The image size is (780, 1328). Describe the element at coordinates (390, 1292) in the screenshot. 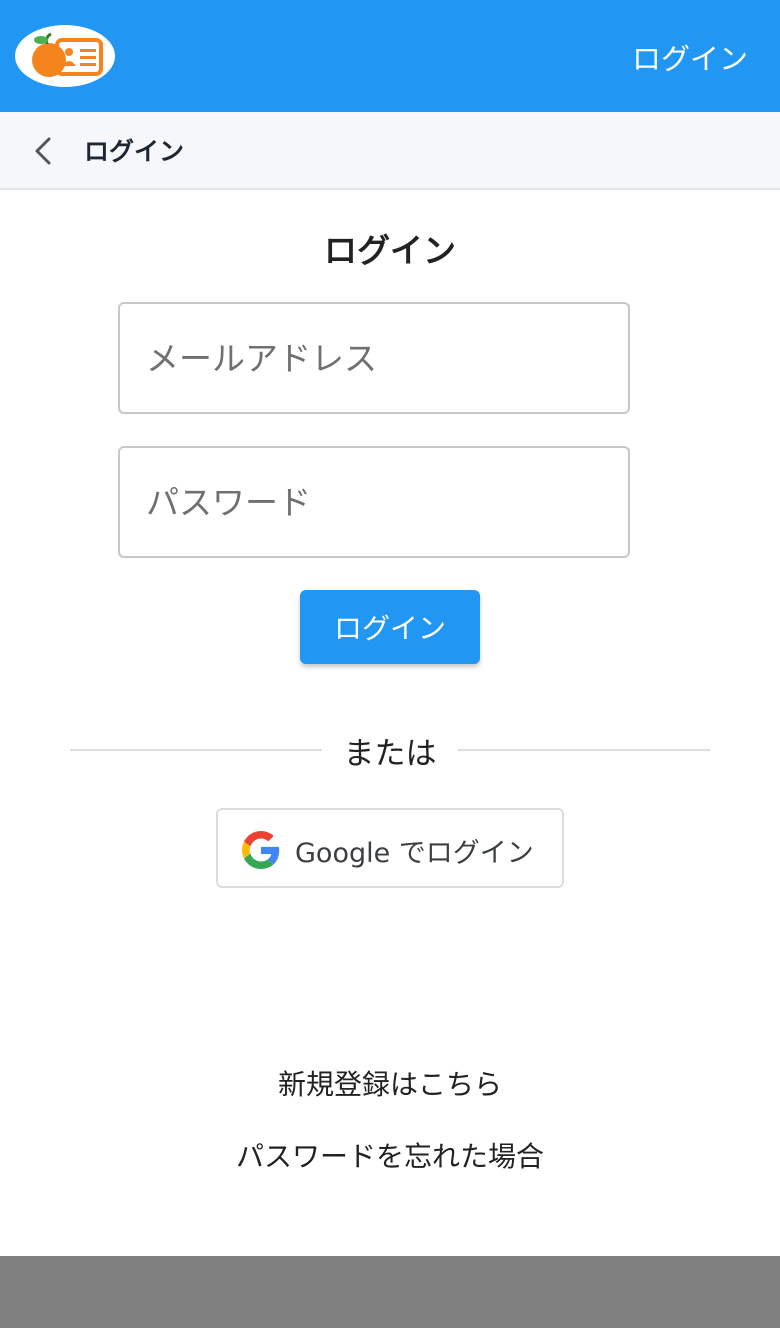

I see `footer` at that location.